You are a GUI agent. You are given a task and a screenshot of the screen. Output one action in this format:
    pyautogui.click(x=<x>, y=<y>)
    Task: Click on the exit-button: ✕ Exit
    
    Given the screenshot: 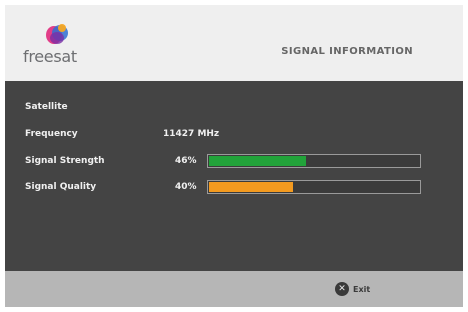 What is the action you would take?
    pyautogui.click(x=352, y=289)
    